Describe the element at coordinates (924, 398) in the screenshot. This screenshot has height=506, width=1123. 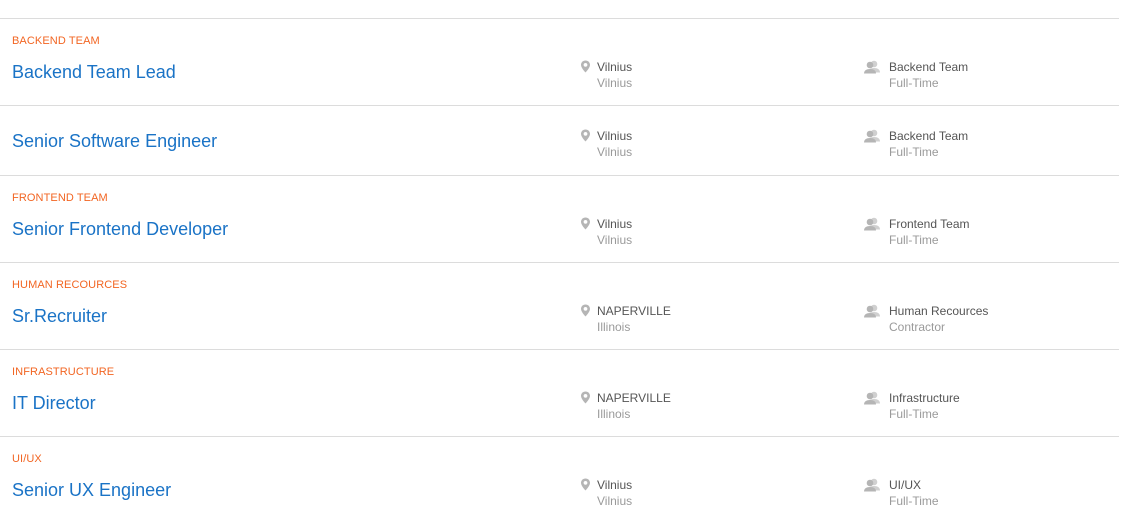
I see `team-name: Infrastructure` at that location.